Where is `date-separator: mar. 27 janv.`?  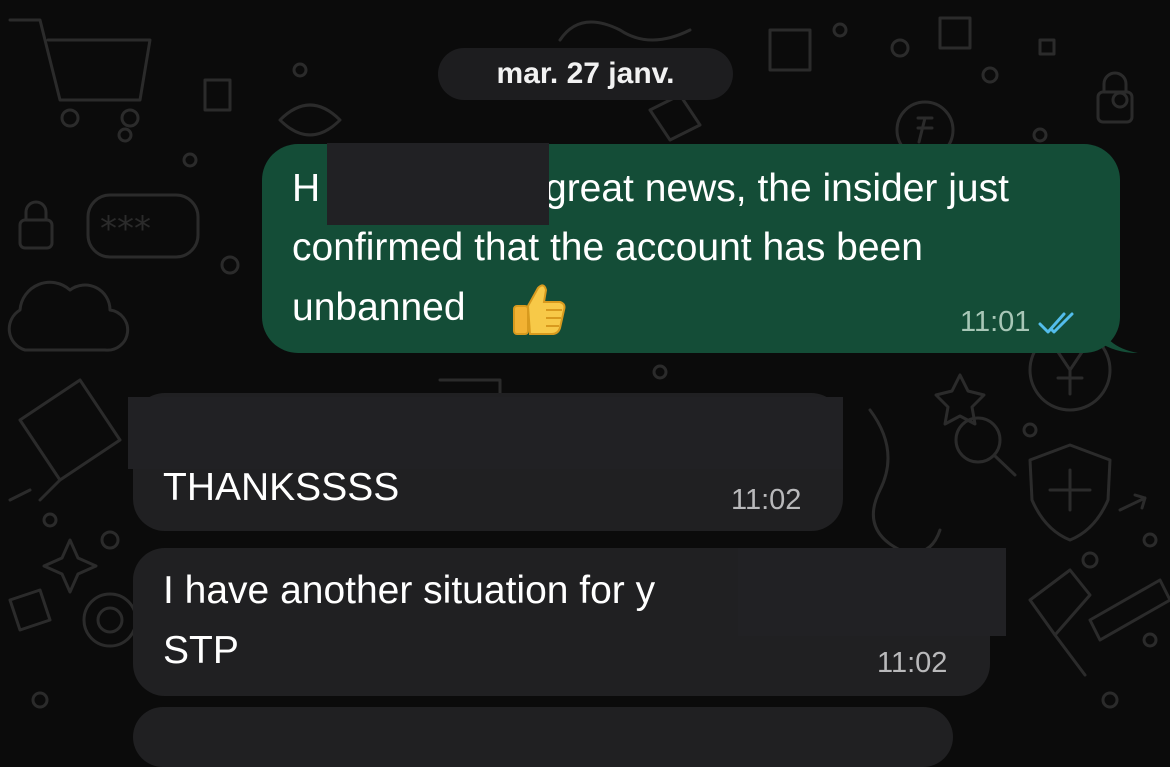 date-separator: mar. 27 janv. is located at coordinates (585, 74).